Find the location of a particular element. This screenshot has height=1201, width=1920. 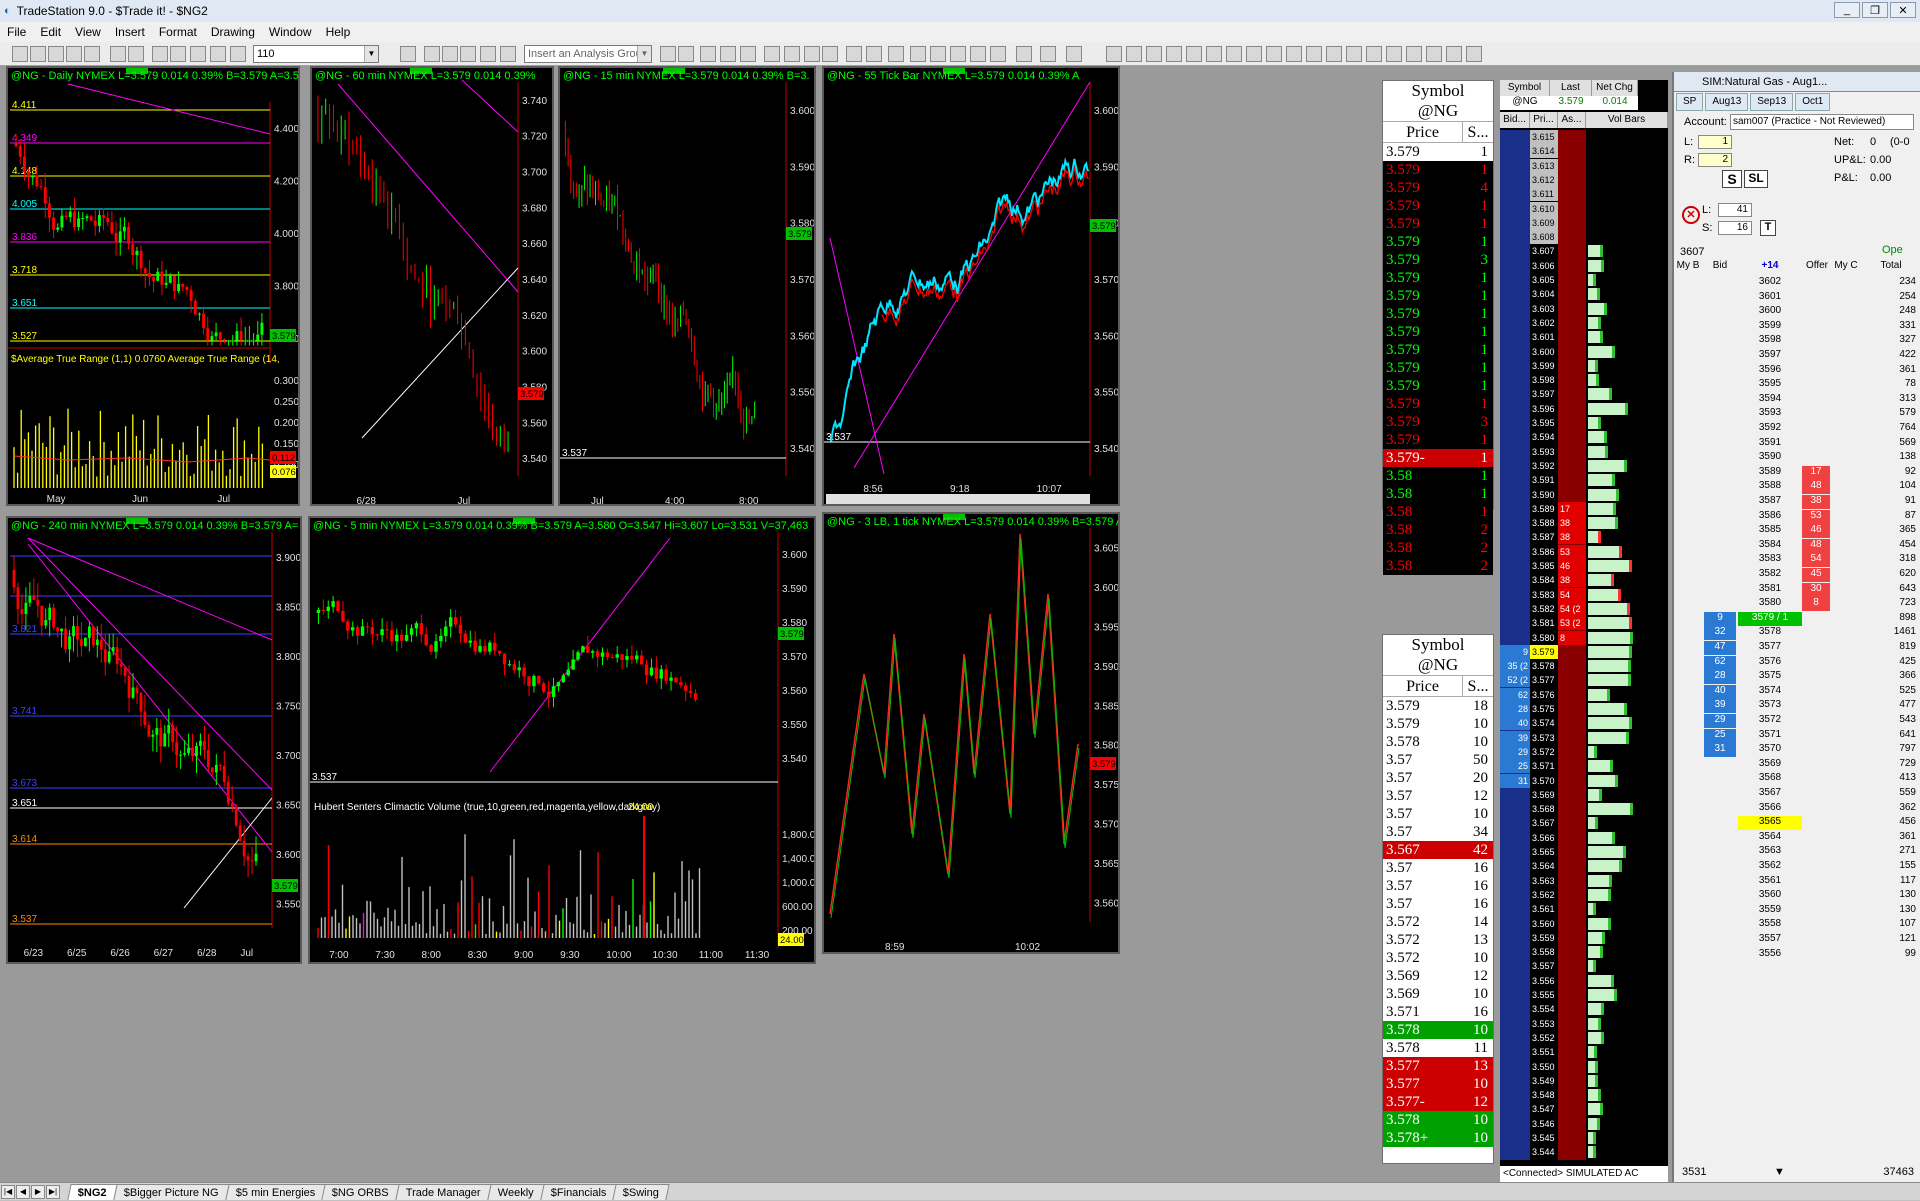

ladder-price: 3.613 is located at coordinates (1544, 165).